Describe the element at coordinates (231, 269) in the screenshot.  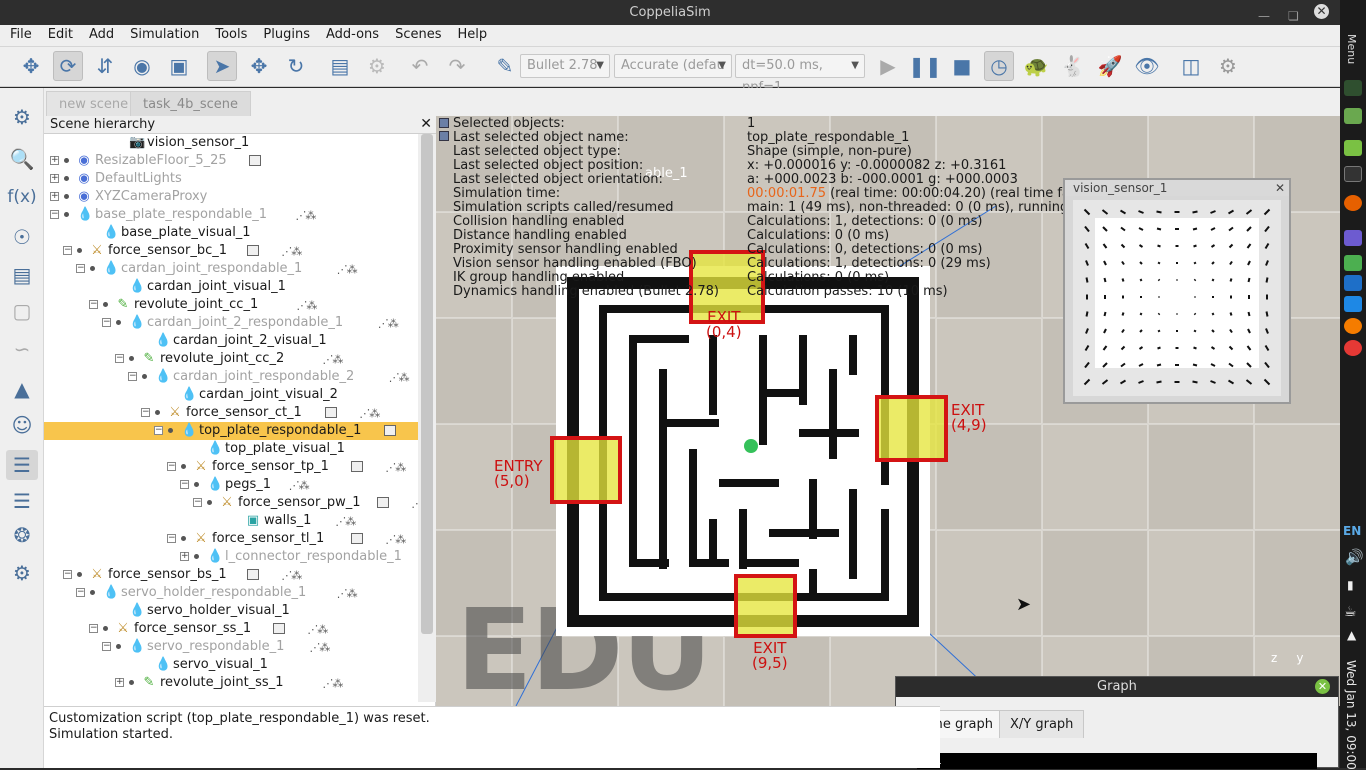
I see `tree-item: −💧cardan_joint_respondable_1⋰⁂` at that location.